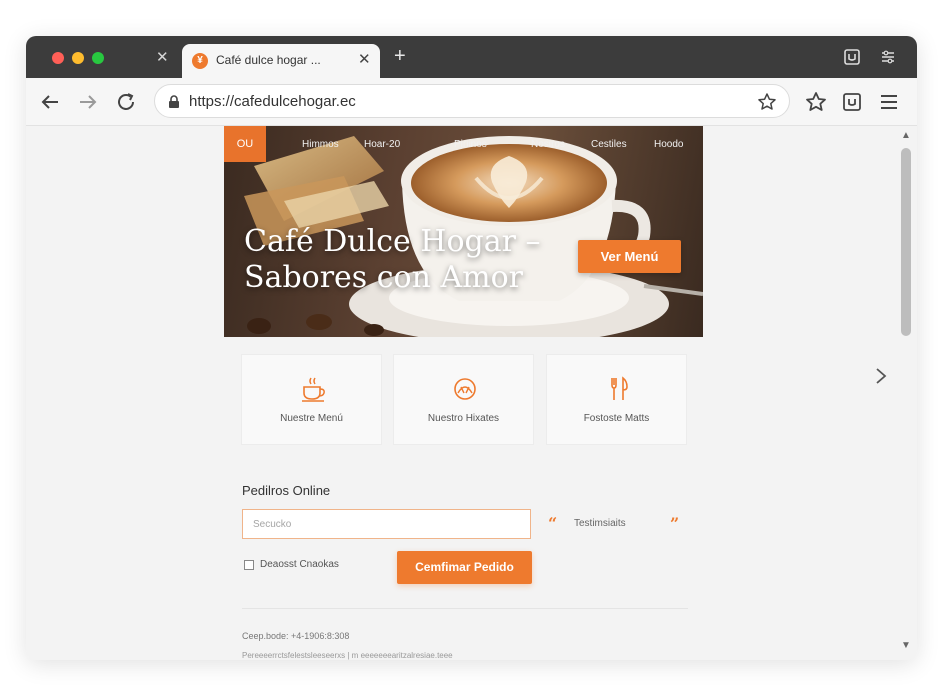 This screenshot has width=945, height=691. I want to click on address-bar: https://cafedulcehogar.ec, so click(472, 101).